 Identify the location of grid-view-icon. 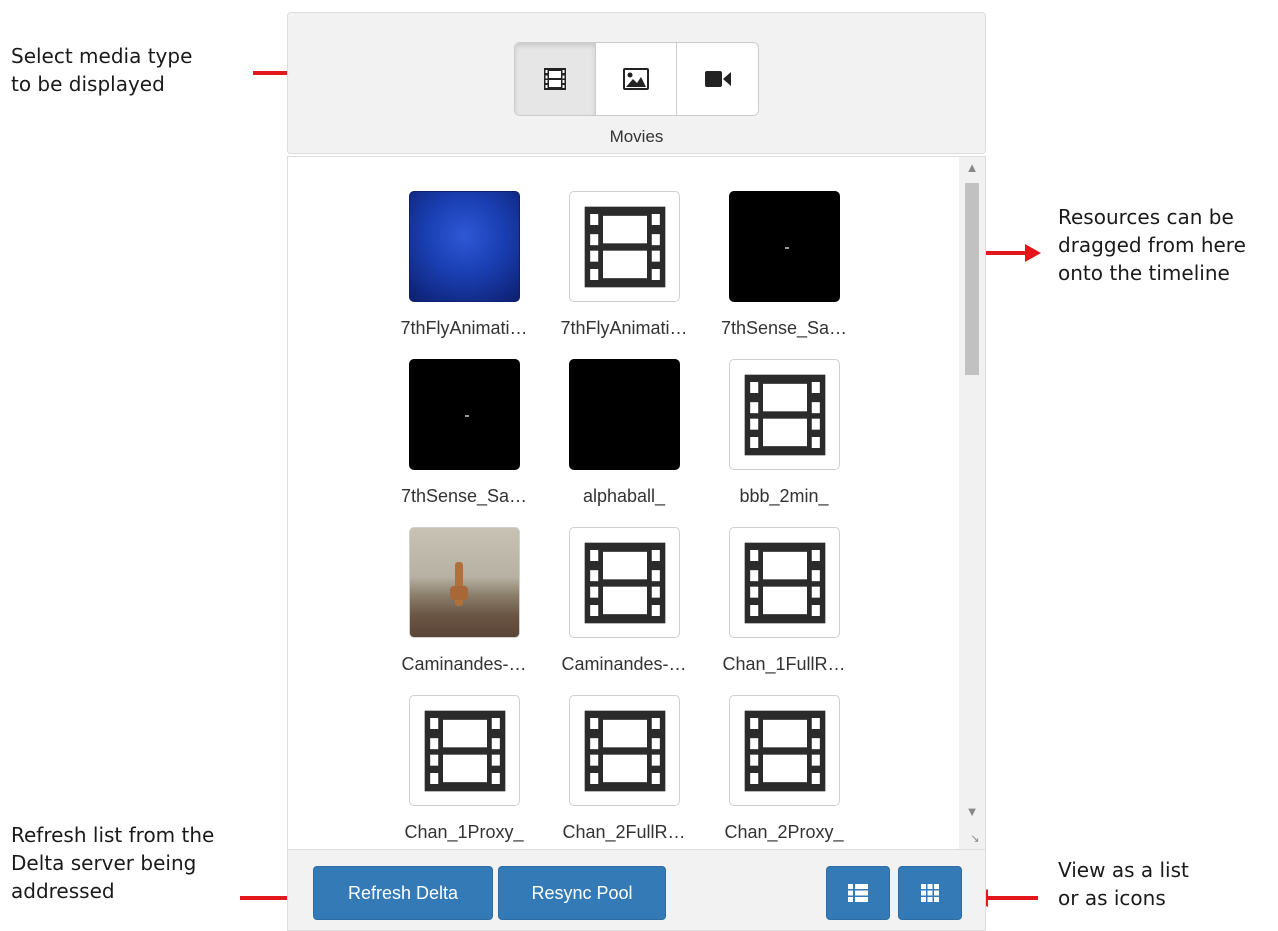
(930, 893).